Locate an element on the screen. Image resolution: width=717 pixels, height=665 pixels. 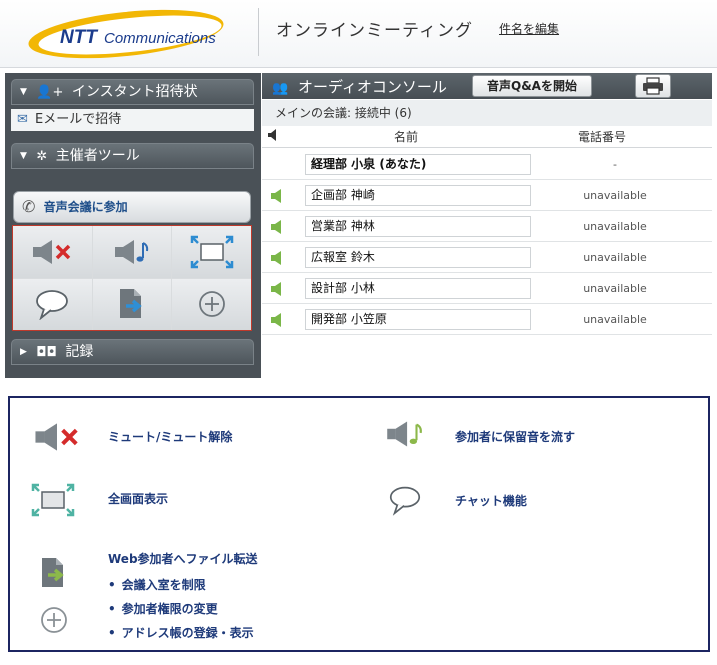
participant-name: 経理部 小泉 (あなた) is located at coordinates (418, 164).